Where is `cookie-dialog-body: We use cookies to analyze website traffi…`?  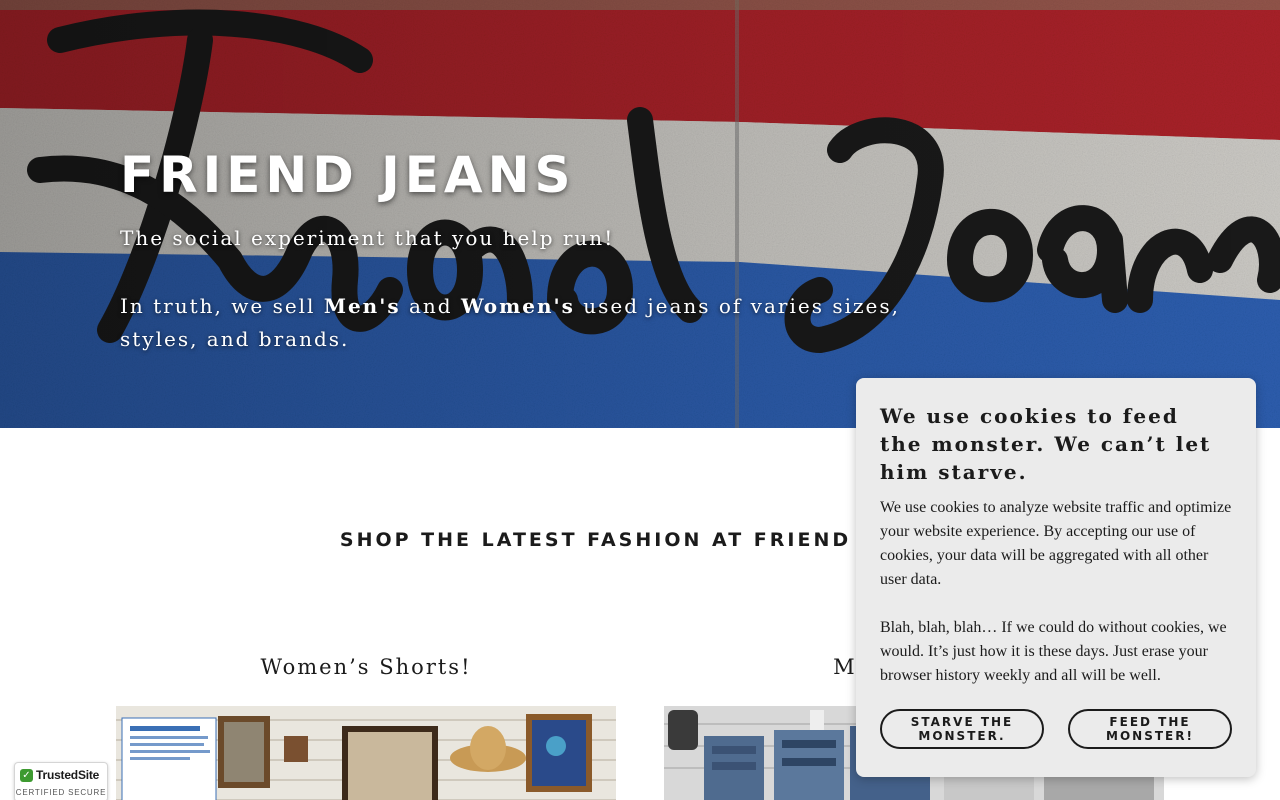 cookie-dialog-body: We use cookies to analyze website traffi… is located at coordinates (1057, 592).